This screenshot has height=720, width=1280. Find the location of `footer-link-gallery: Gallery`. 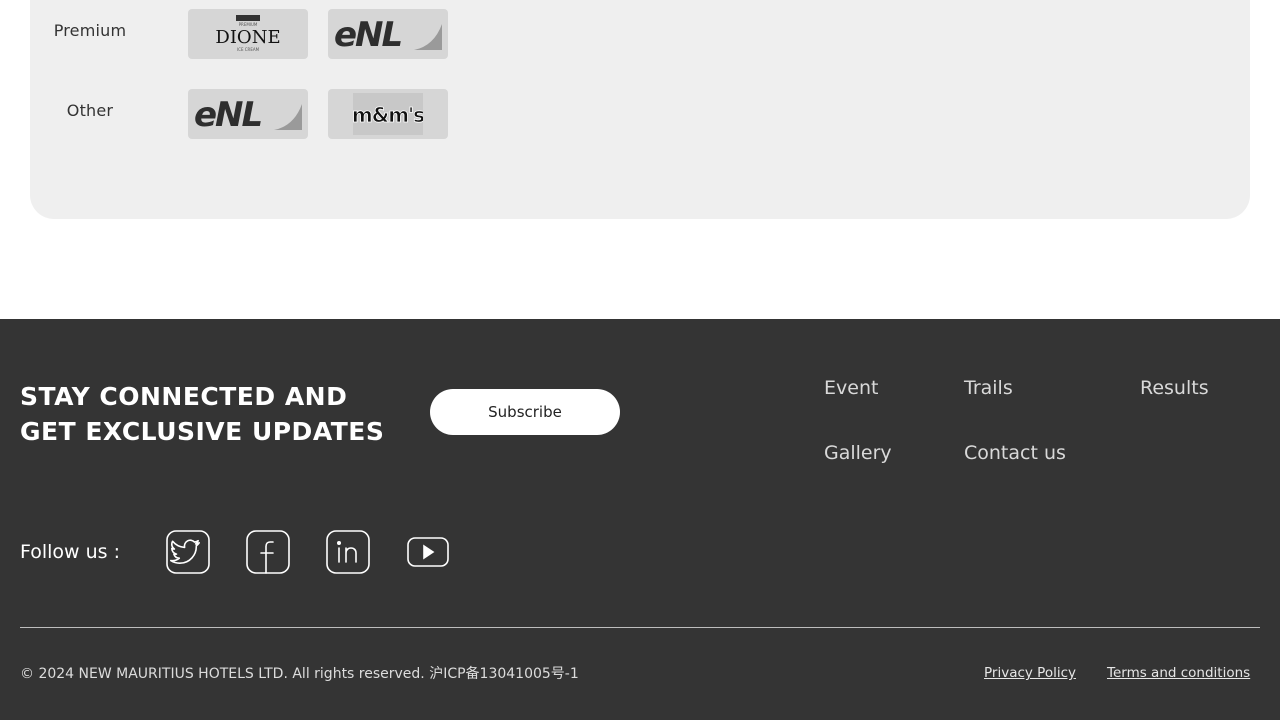

footer-link-gallery: Gallery is located at coordinates (858, 453).